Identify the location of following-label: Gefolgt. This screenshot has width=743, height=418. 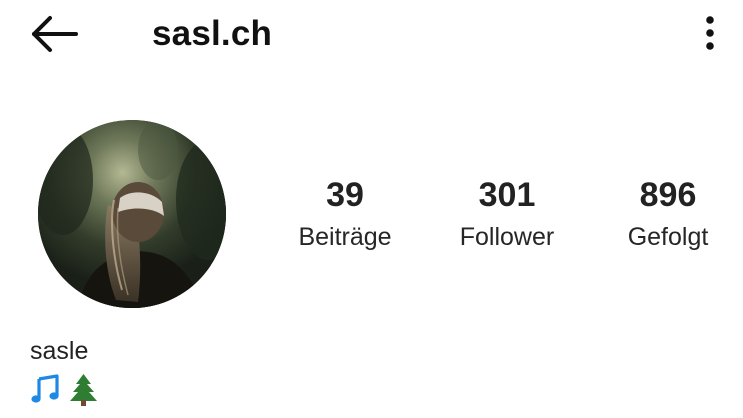
(668, 237).